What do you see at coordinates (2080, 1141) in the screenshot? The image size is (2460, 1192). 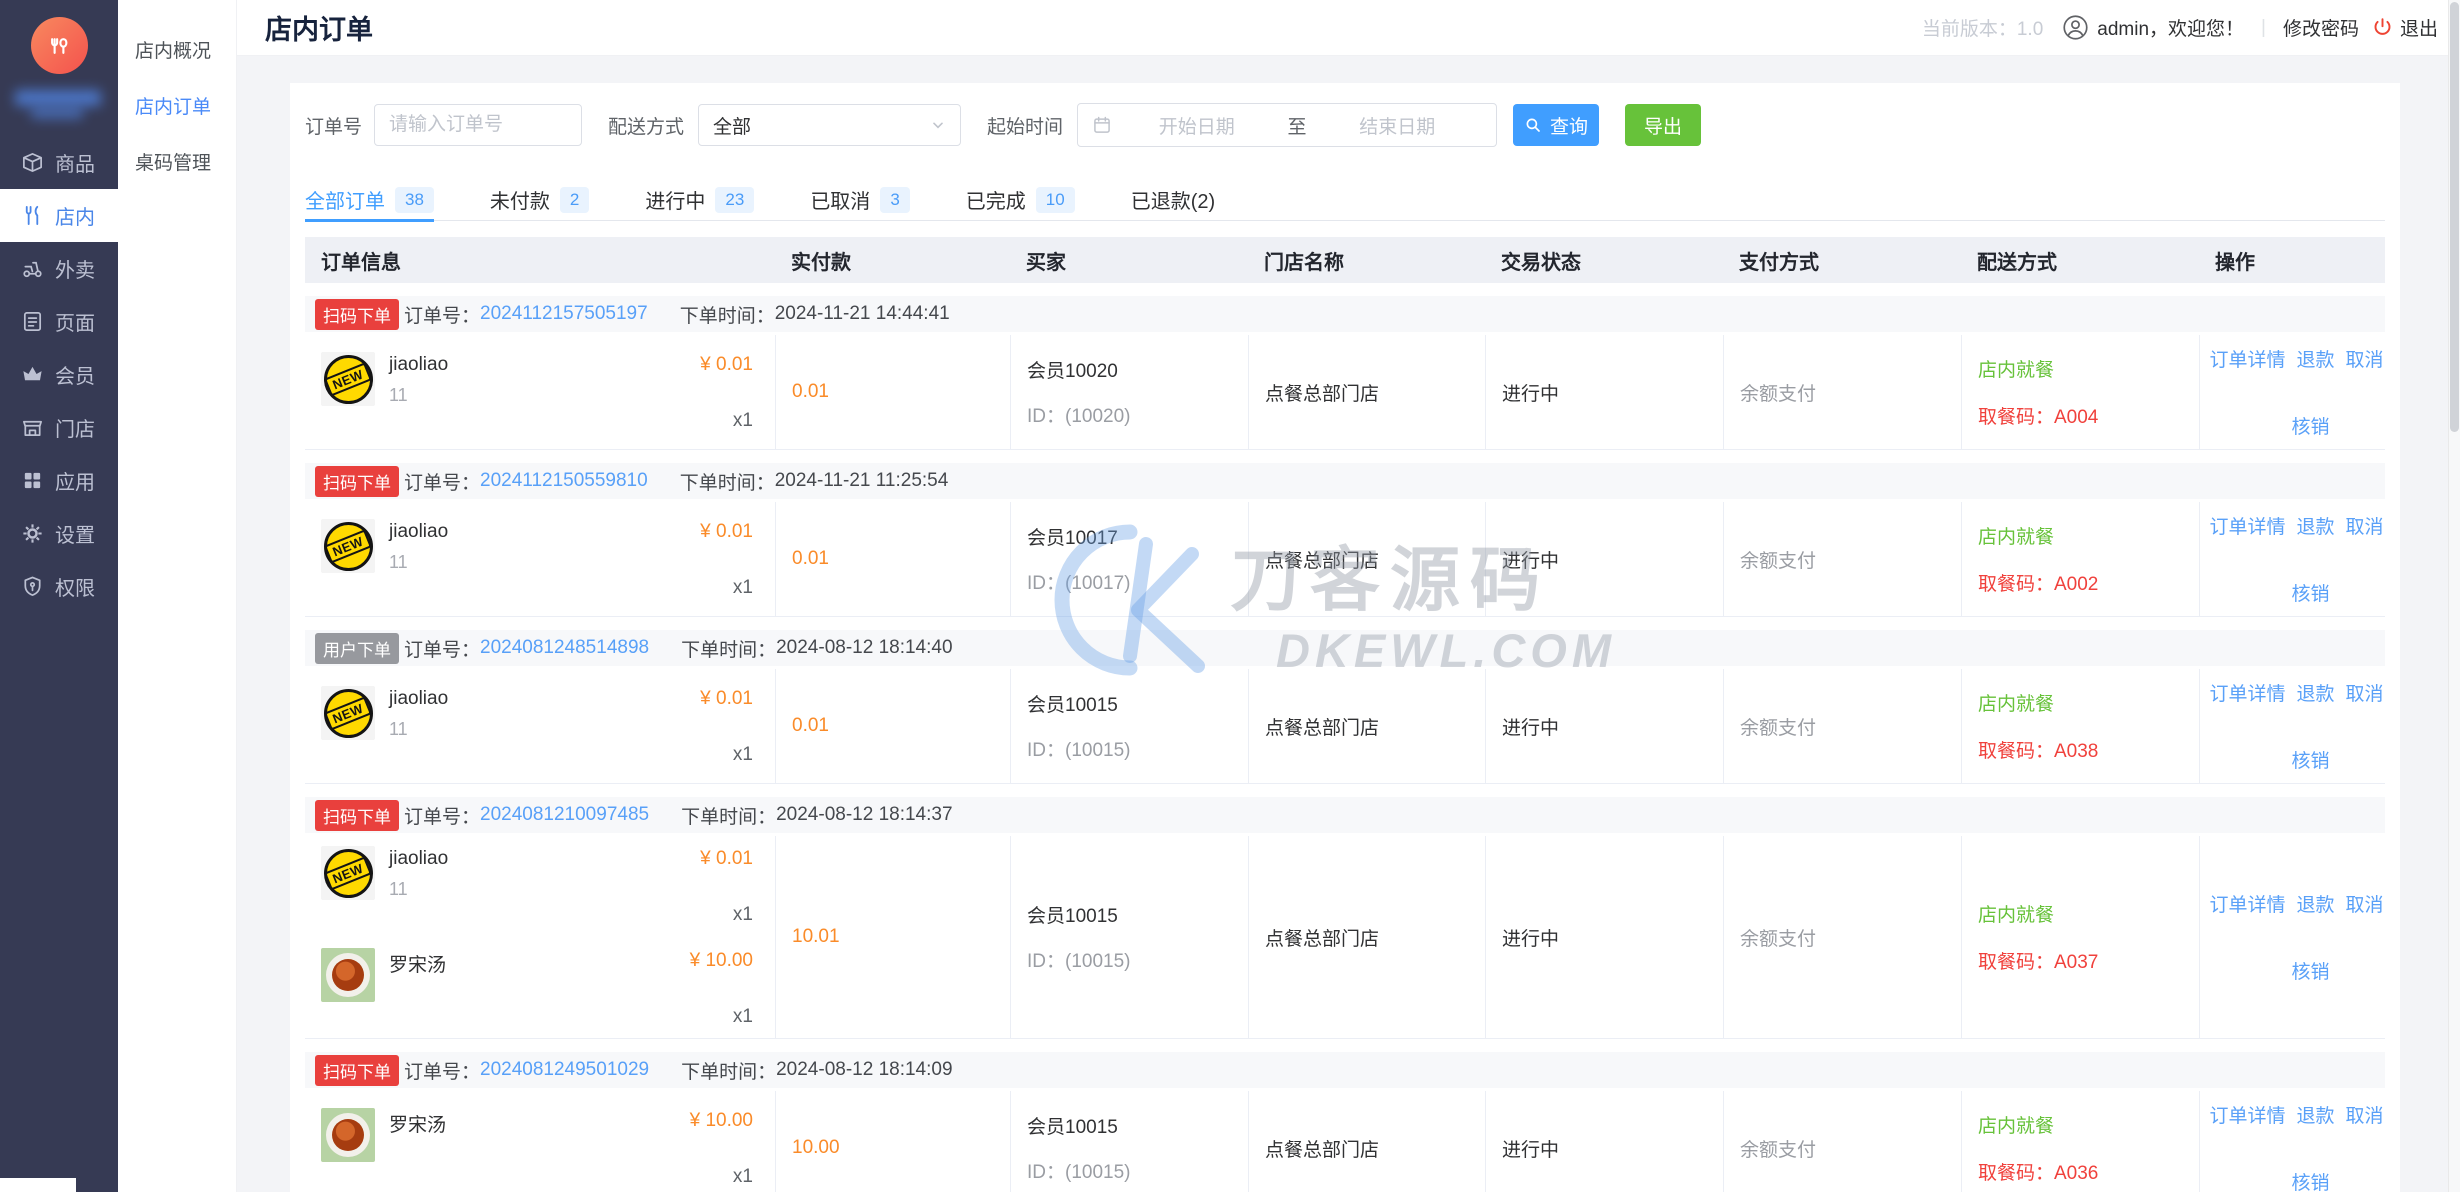 I see `delivery-cell: 店内就餐 取餐码：A036` at bounding box center [2080, 1141].